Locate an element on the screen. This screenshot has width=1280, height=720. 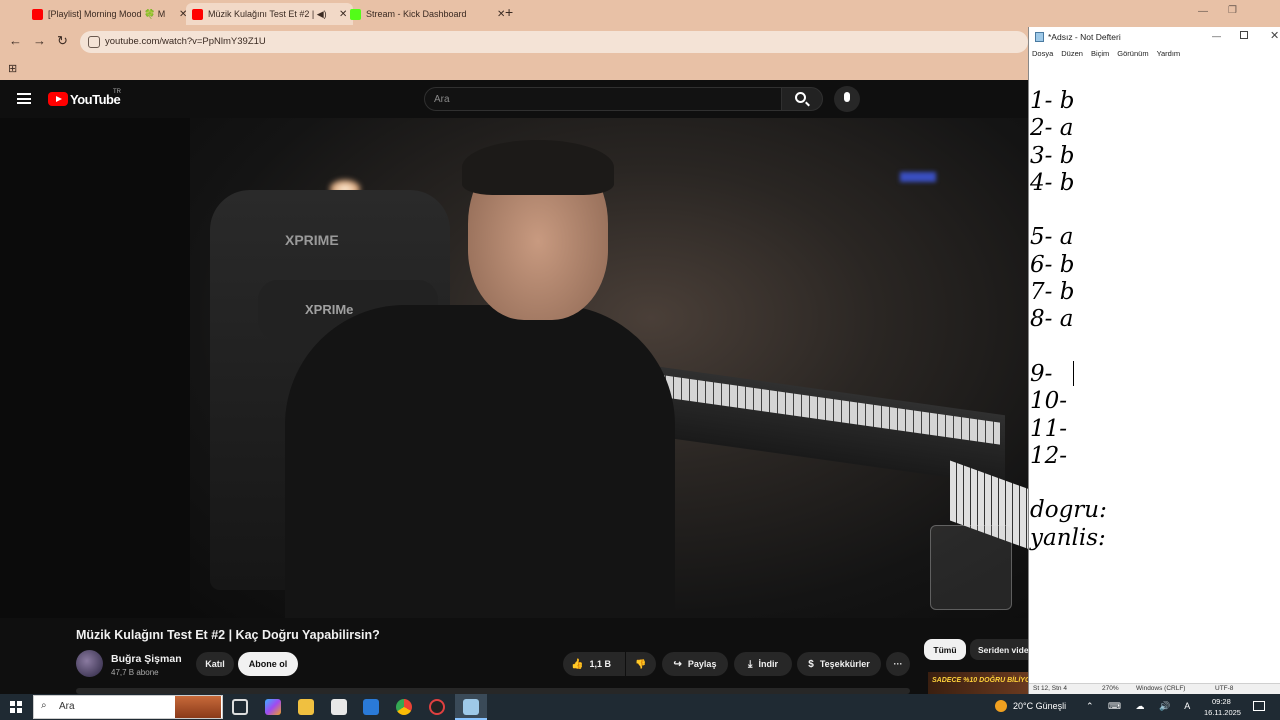
super-thanks-icon: $ is located at coordinates (811, 664).